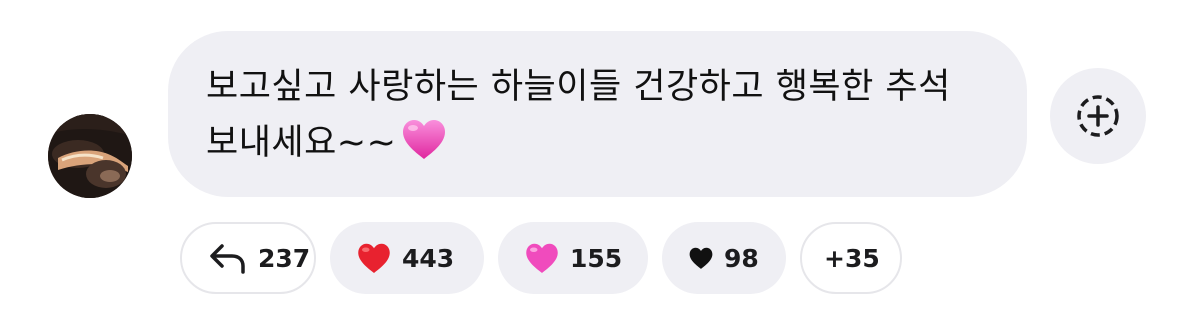  I want to click on reaction-black-heart: 98, so click(724, 258).